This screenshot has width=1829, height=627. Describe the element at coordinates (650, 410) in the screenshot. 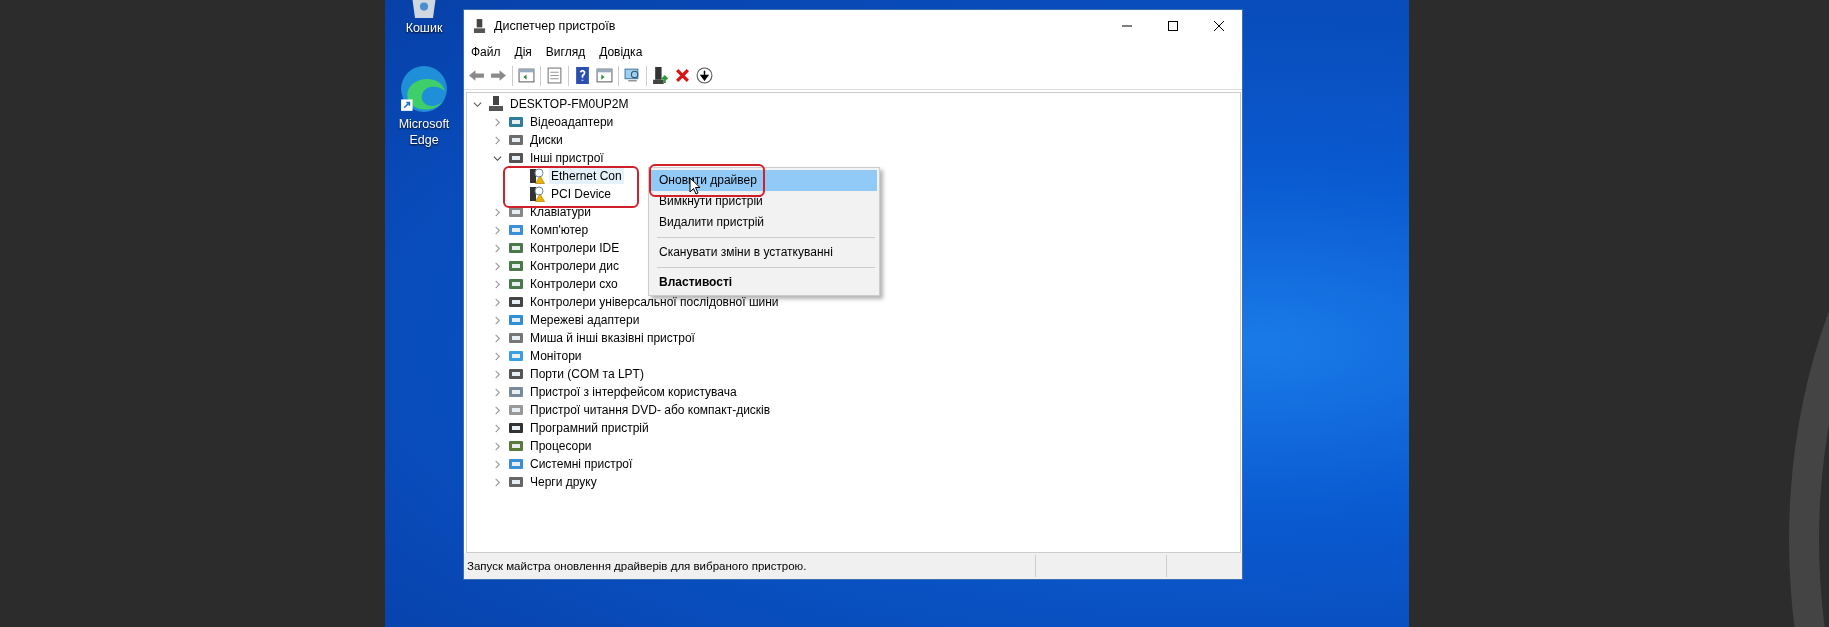

I see `tree-item-label: Пристрої читання DVD- або компакт-дисків` at that location.